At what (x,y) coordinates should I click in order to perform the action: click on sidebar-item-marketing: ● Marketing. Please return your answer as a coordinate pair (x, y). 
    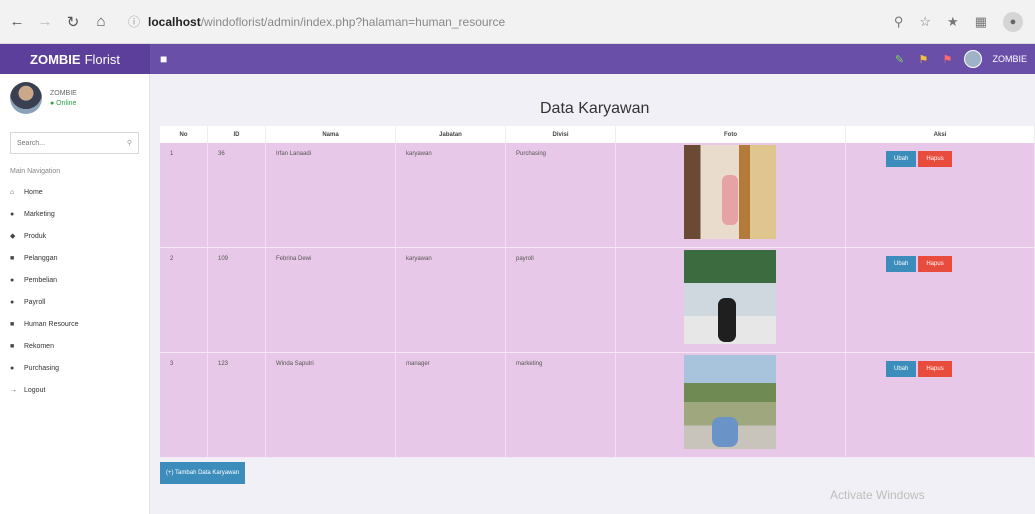
    Looking at the image, I should click on (74, 214).